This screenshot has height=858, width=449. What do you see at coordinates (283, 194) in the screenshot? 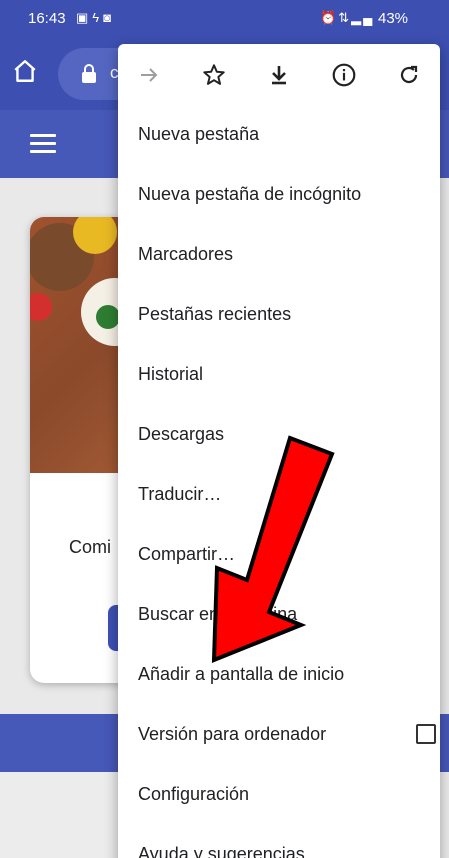
I see `menu-item-new-incognito-tab: Nueva pestaña de incógnito` at bounding box center [283, 194].